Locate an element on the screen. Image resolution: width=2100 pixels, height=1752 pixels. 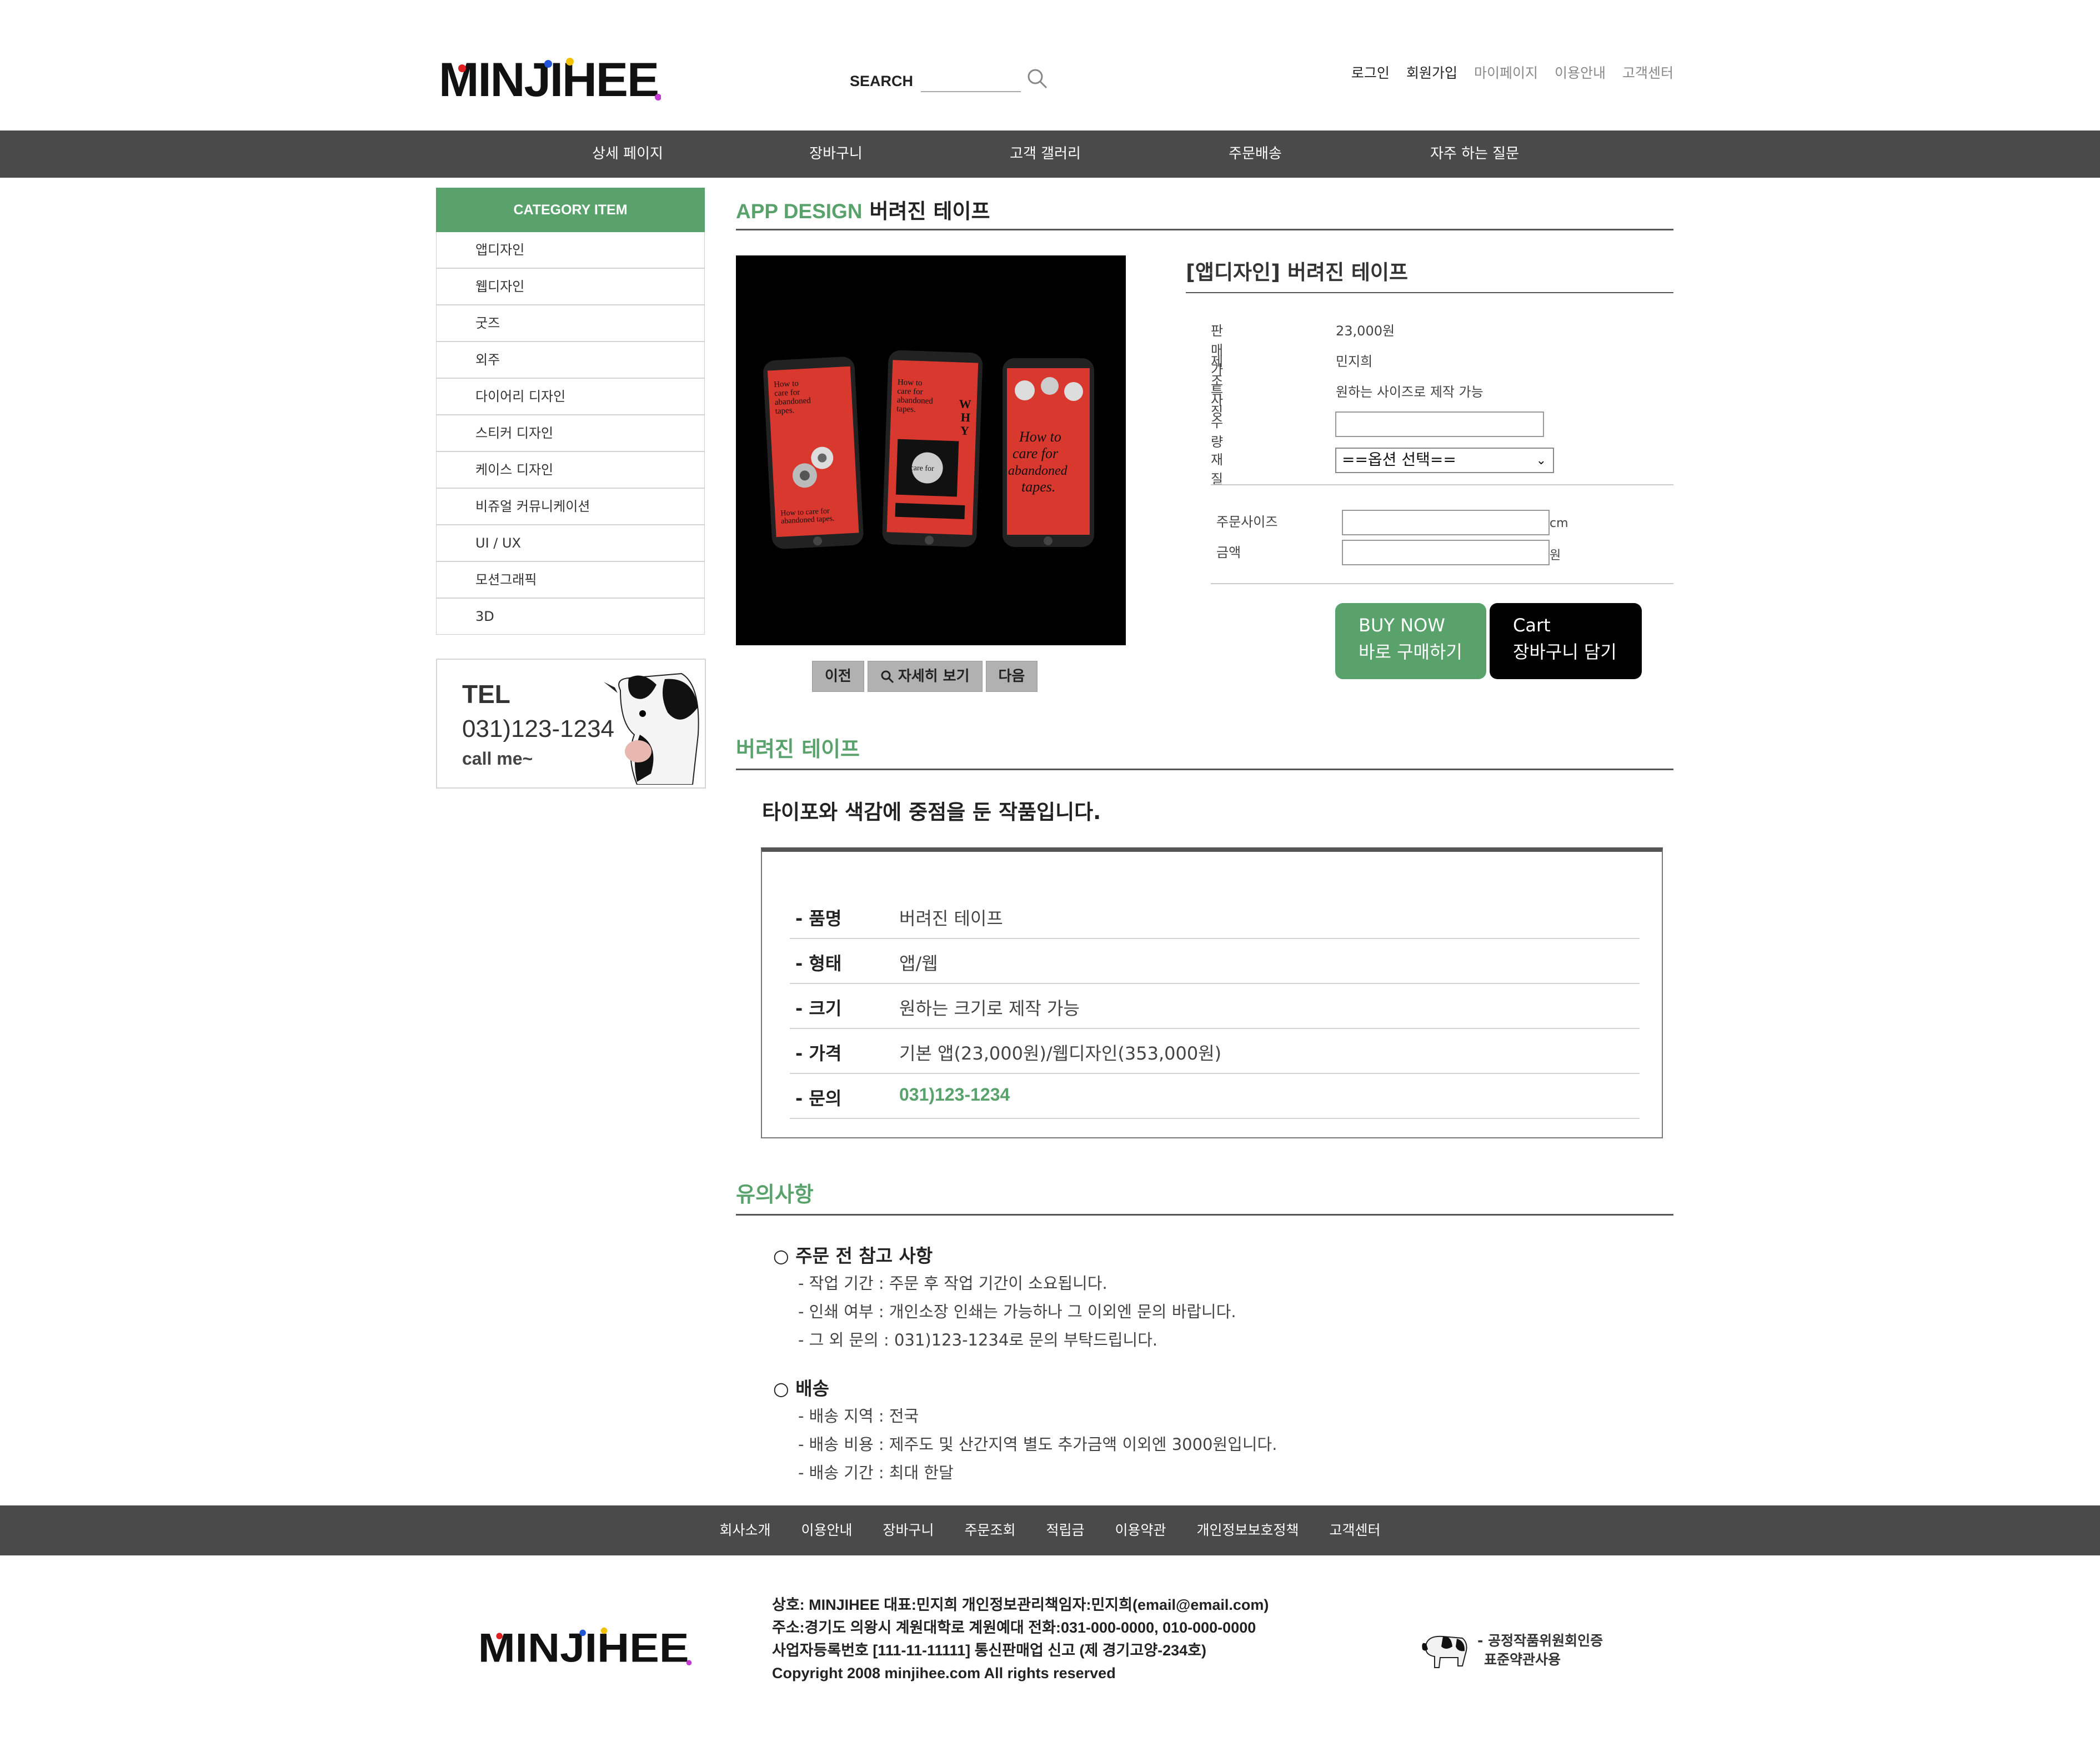
cart-en: Cart is located at coordinates (1532, 625).